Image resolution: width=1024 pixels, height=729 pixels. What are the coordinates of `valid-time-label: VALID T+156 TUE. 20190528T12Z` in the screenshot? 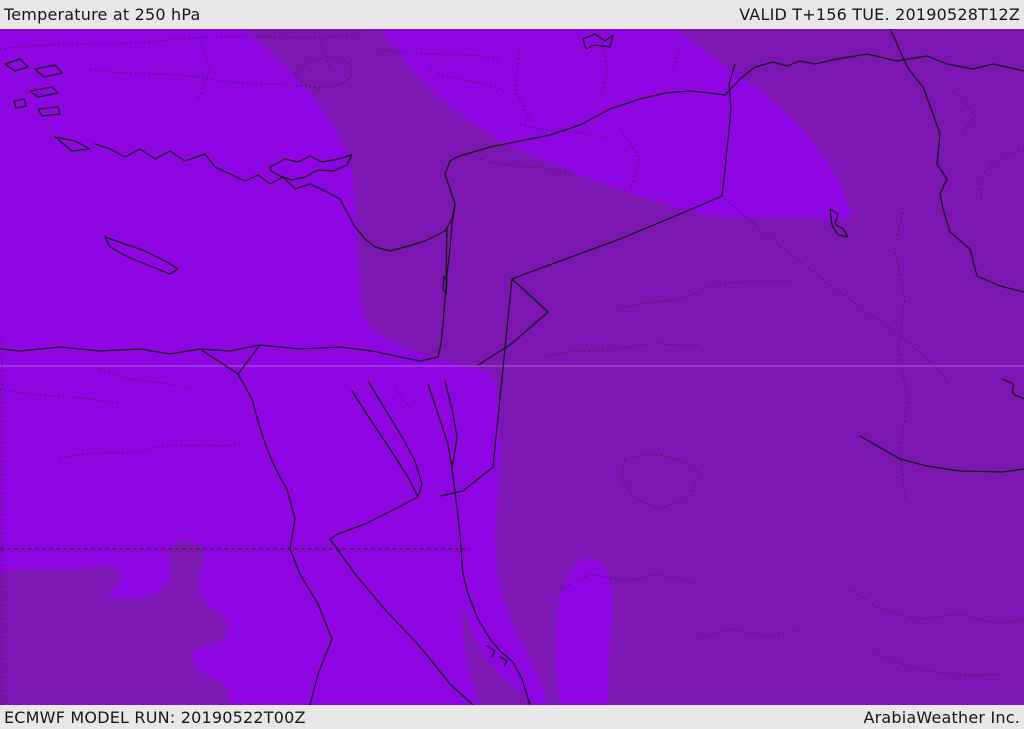 It's located at (879, 14).